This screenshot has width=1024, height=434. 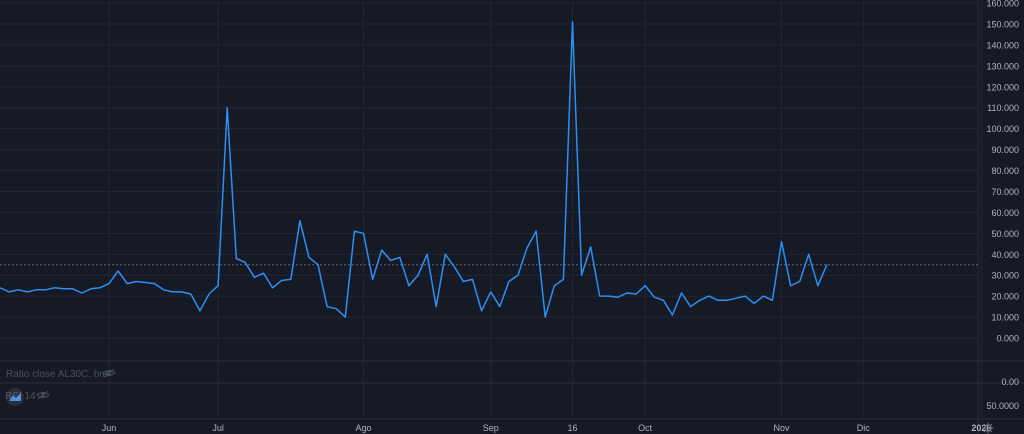 I want to click on sub-scale-bottom: 50.0000, so click(x=1002, y=406).